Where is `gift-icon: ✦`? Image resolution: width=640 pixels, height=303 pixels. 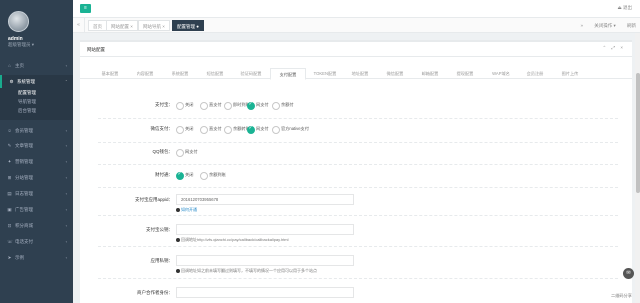
gift-icon: ✦ is located at coordinates (9, 161).